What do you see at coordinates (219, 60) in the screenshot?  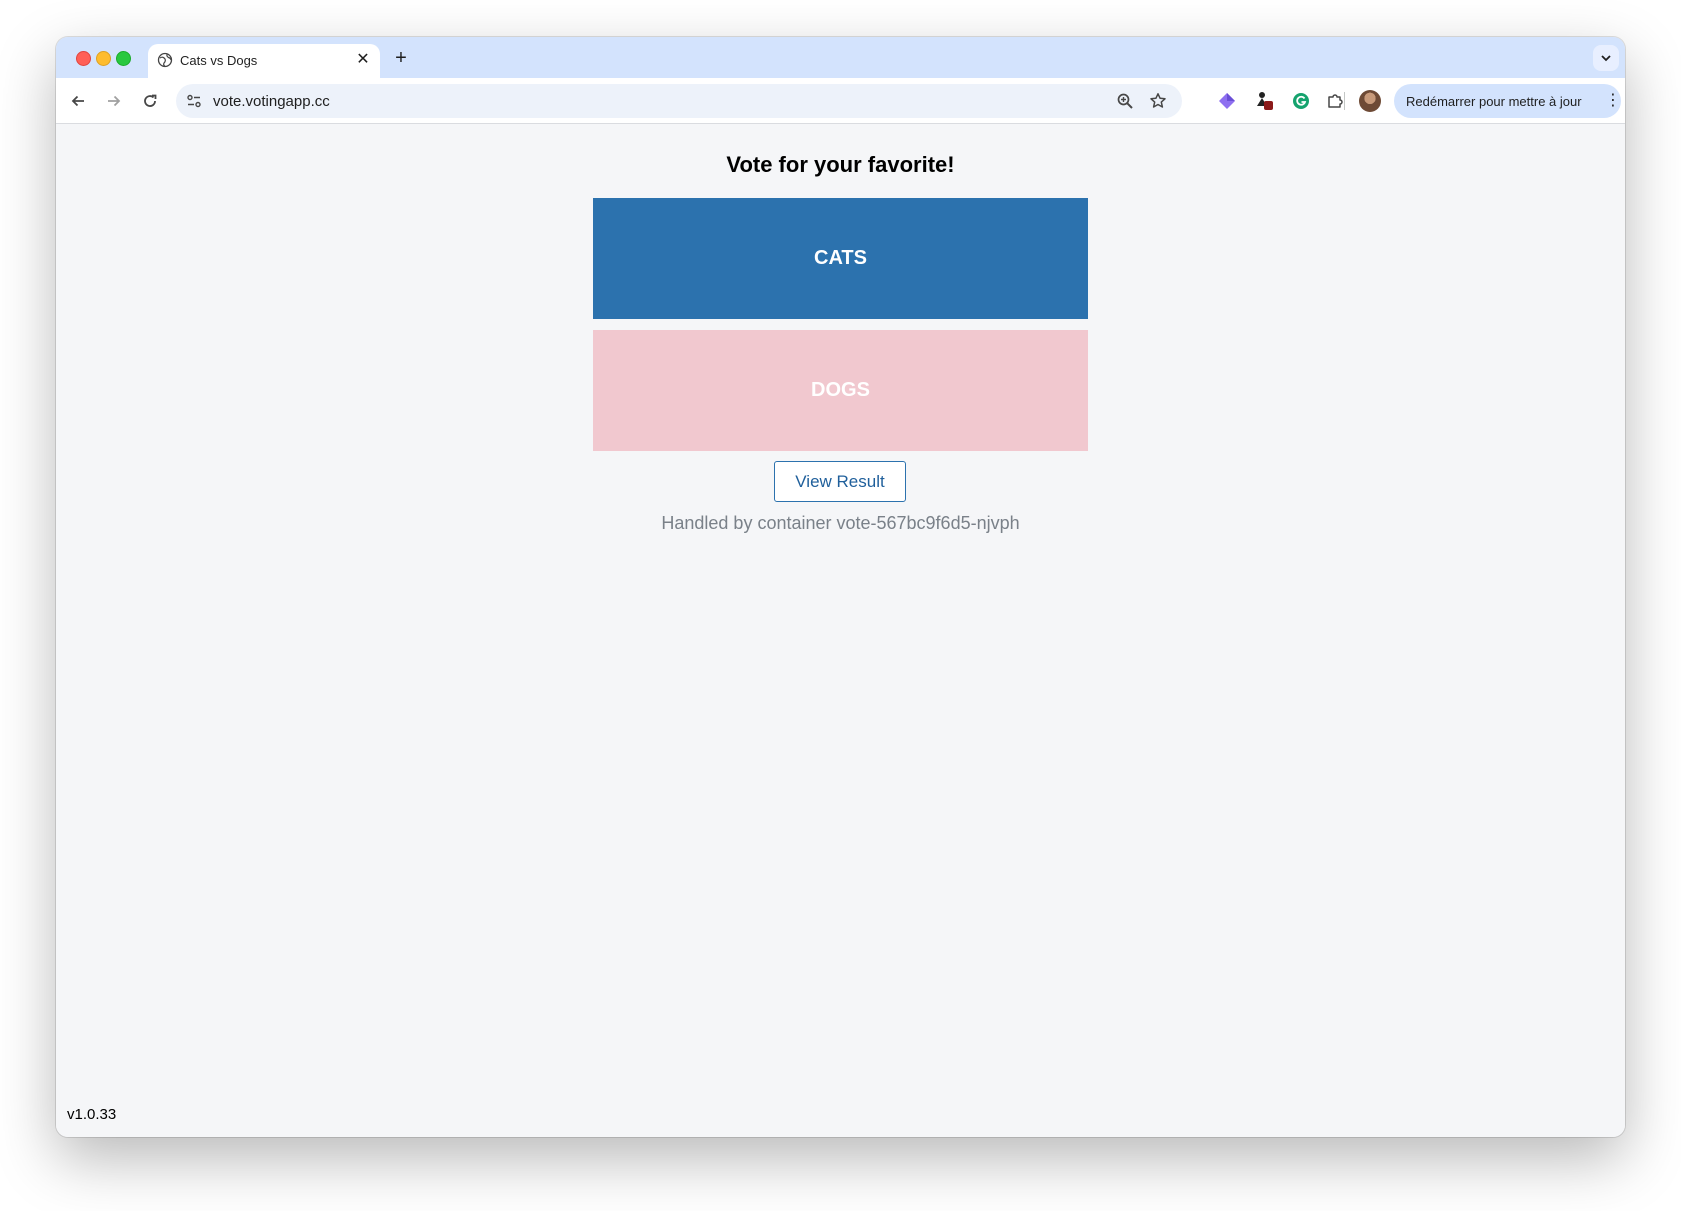 I see `tab-title: Cats vs Dogs` at bounding box center [219, 60].